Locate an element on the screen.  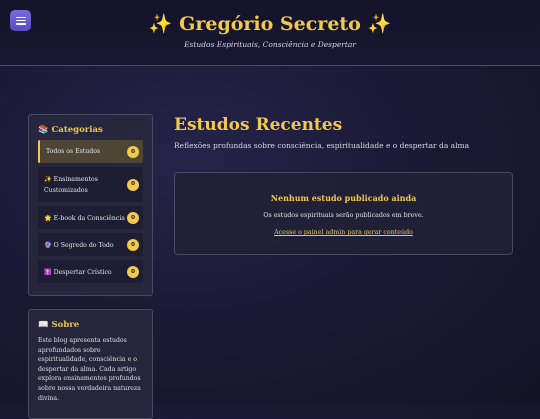
category-label: 🔮 O Segredo do Todo is located at coordinates (79, 245).